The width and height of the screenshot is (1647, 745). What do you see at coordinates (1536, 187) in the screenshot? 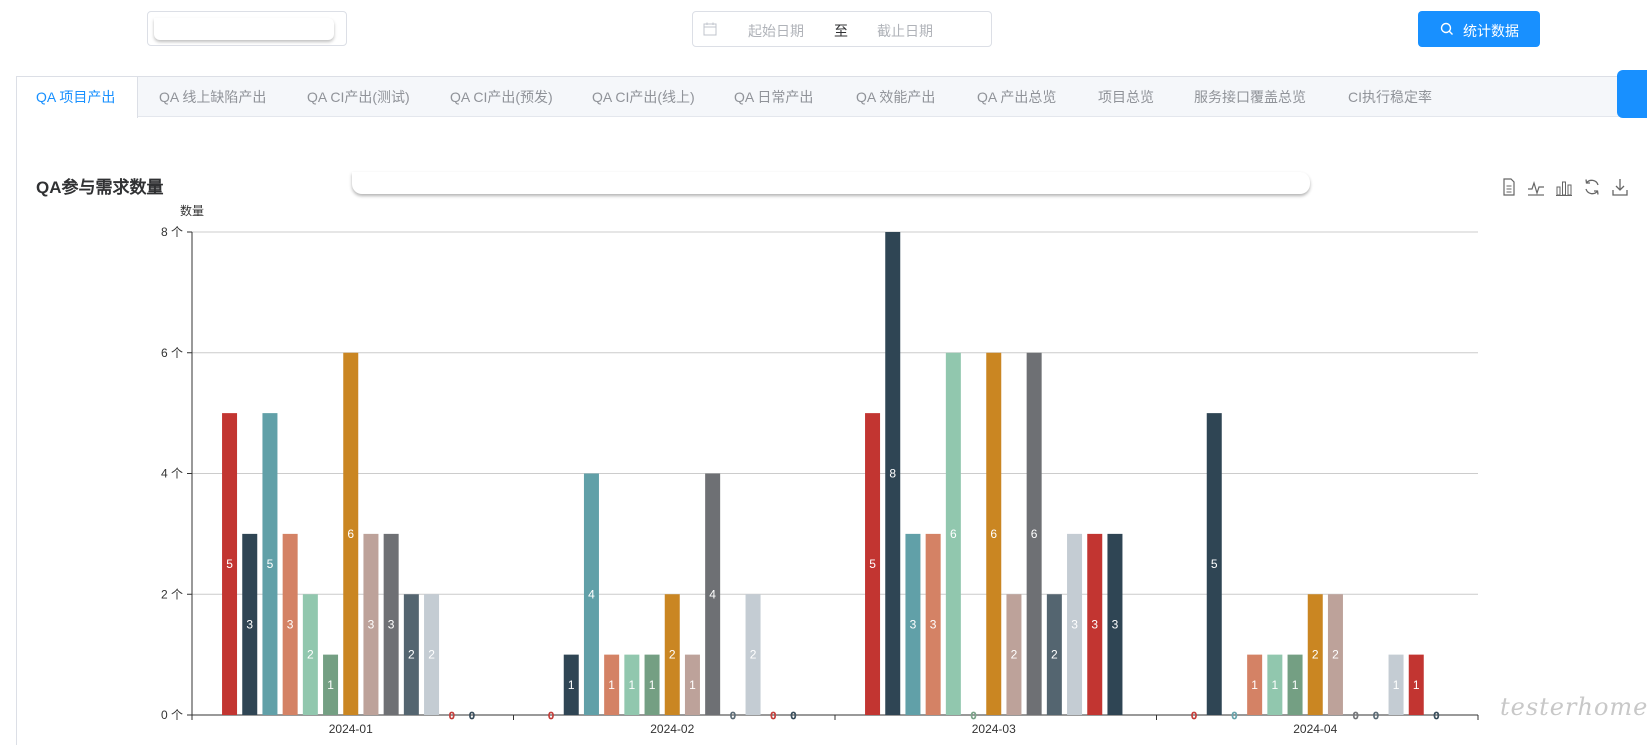
I see `line-chart-icon` at bounding box center [1536, 187].